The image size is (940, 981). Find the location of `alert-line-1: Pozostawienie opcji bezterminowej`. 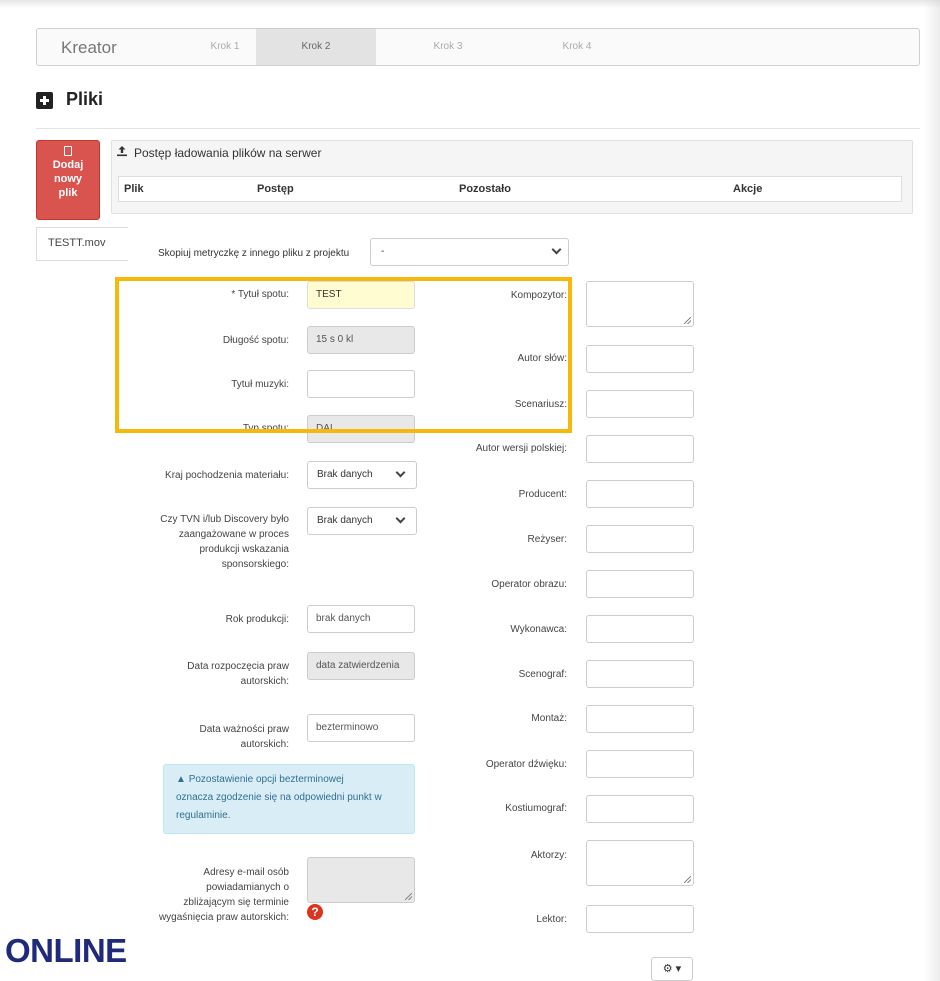

alert-line-1: Pozostawienie opcji bezterminowej is located at coordinates (266, 779).